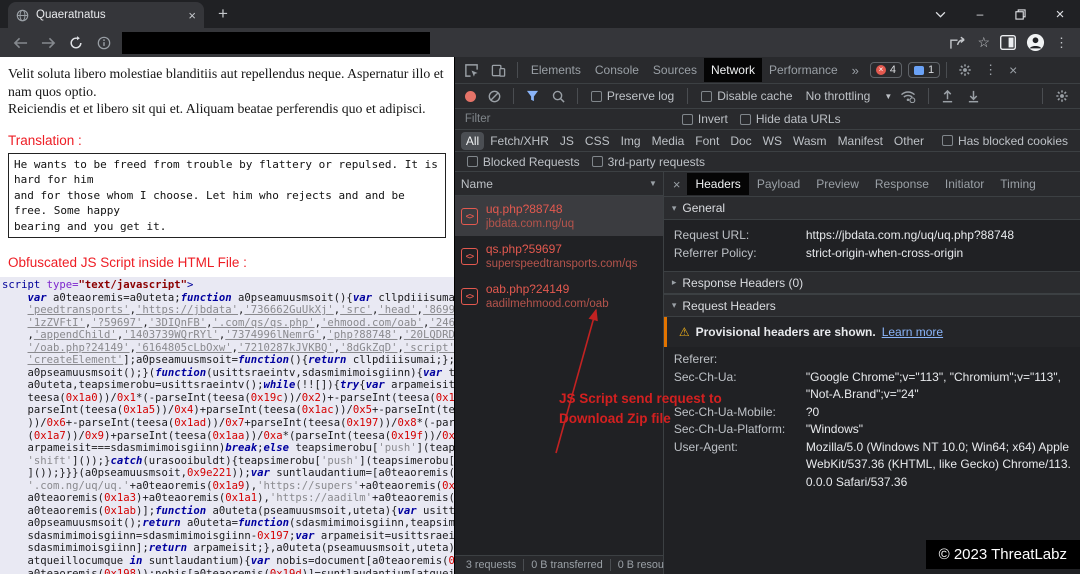  What do you see at coordinates (631, 141) in the screenshot?
I see `type-filter-img: Img` at bounding box center [631, 141].